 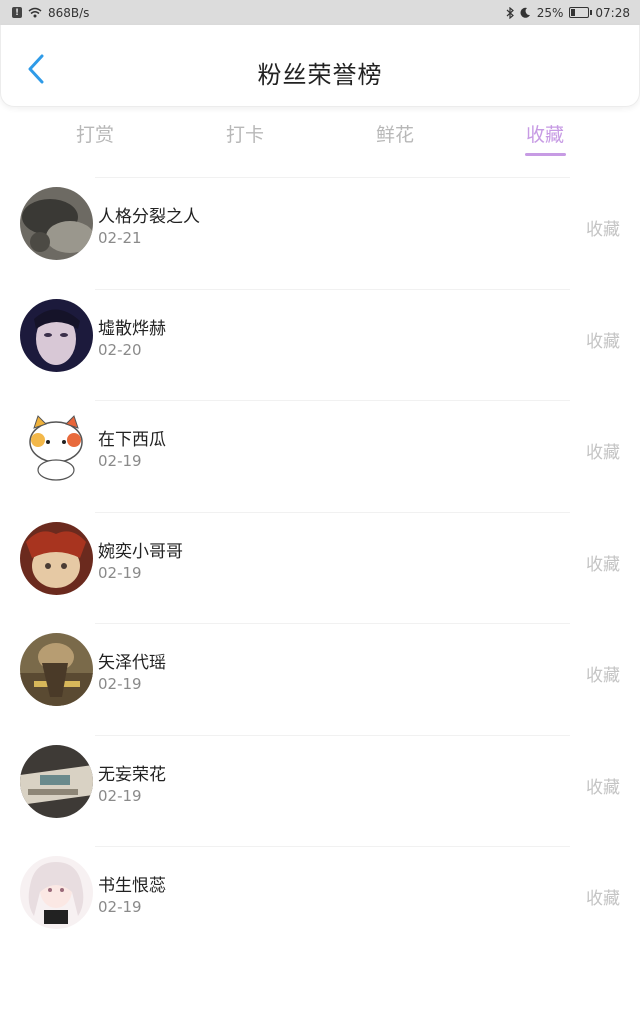 I want to click on list-item: 墟散烨赫 02-20 收藏, so click(x=320, y=344).